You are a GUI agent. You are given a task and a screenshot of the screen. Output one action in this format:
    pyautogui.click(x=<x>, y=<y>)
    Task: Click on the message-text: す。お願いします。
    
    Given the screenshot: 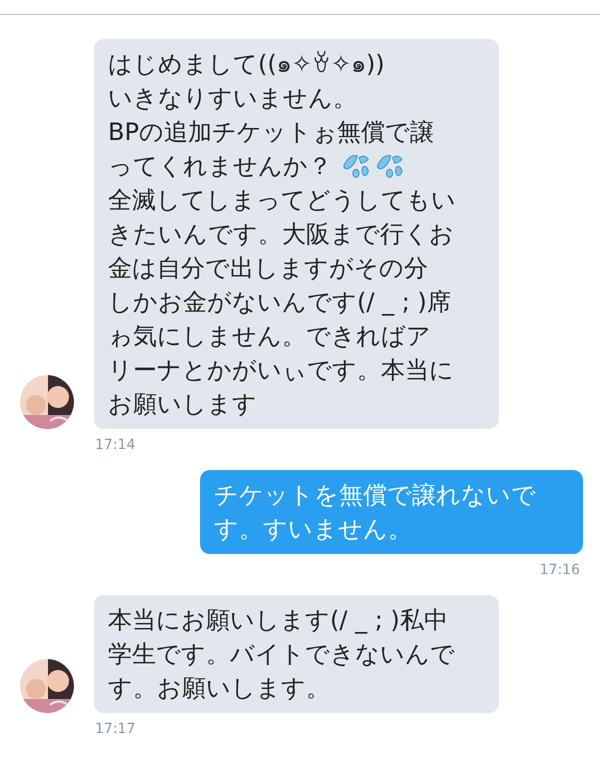 What is the action you would take?
    pyautogui.click(x=219, y=688)
    